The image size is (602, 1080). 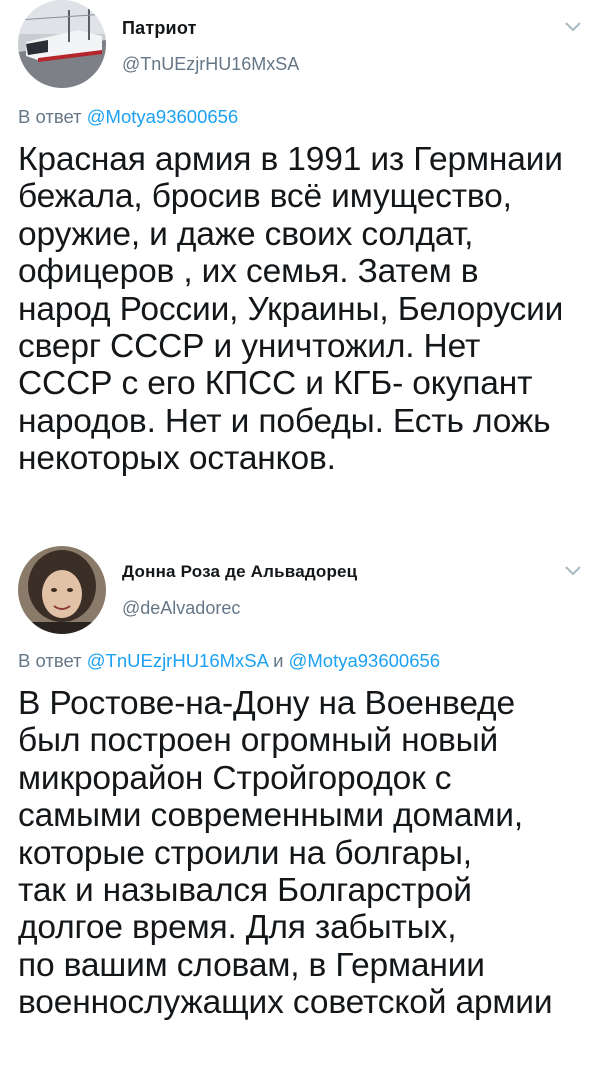 What do you see at coordinates (245, 853) in the screenshot?
I see `tweet-text-line: которые строили на болгары,` at bounding box center [245, 853].